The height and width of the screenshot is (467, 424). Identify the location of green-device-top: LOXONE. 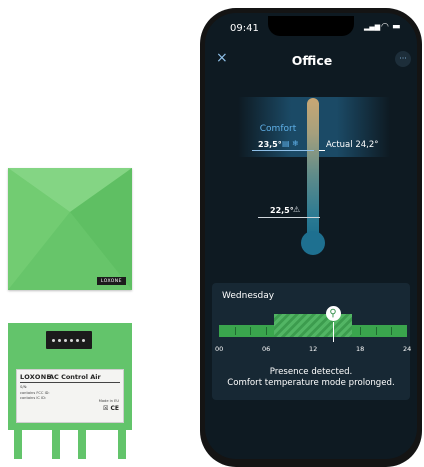
(70, 229).